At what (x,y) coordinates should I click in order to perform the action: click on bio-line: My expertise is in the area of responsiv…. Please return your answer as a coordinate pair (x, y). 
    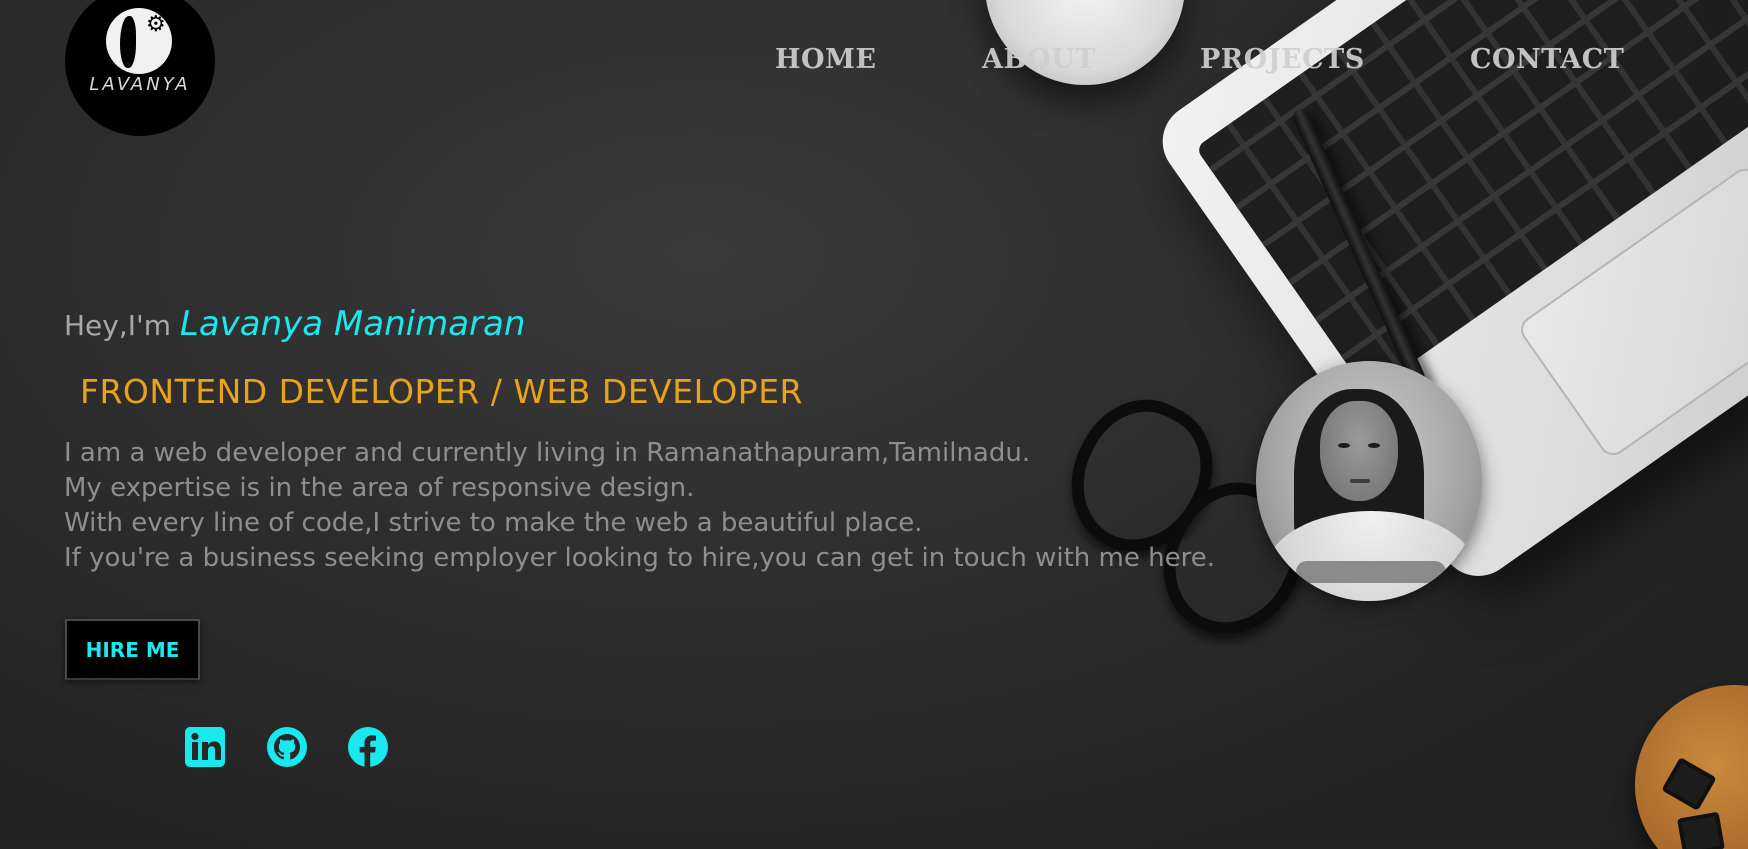
    Looking at the image, I should click on (379, 488).